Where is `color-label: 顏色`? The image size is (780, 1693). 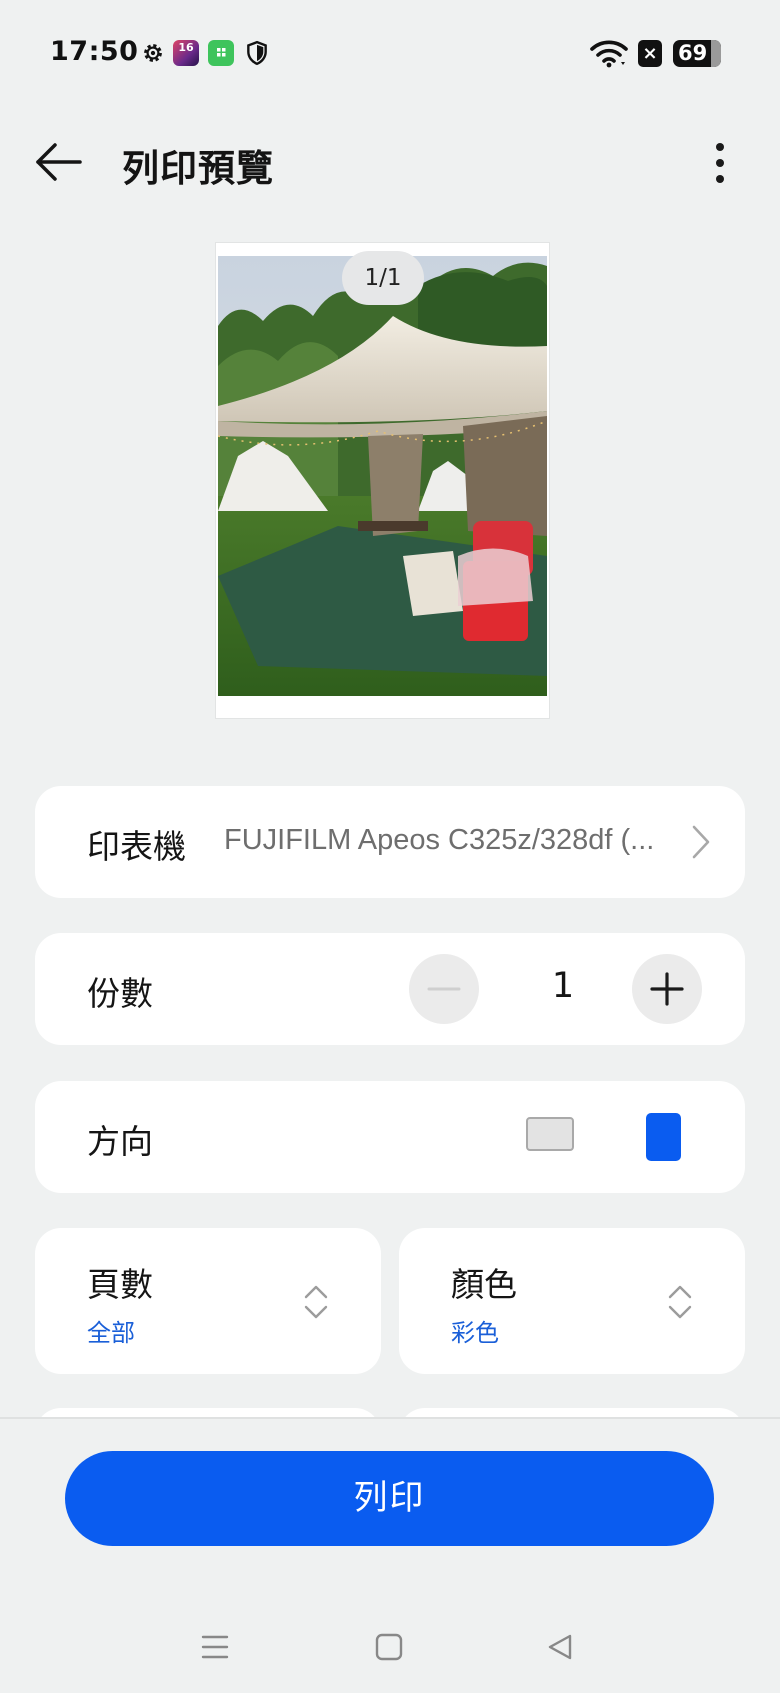 color-label: 顏色 is located at coordinates (484, 1284).